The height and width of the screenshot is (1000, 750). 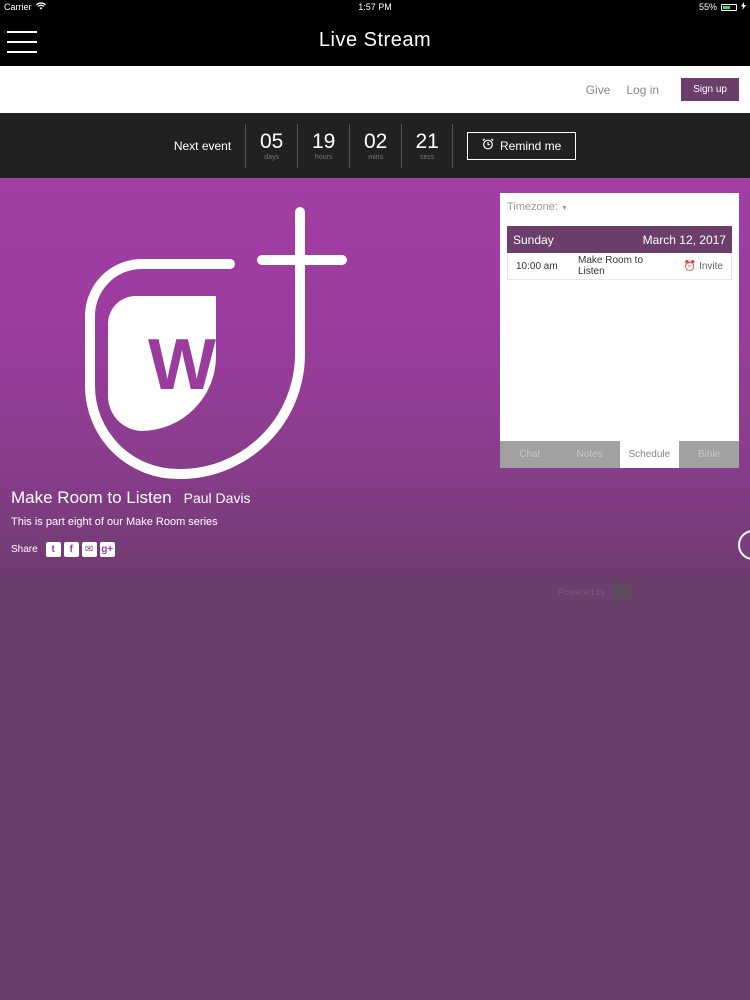 I want to click on login-link: Log in, so click(x=642, y=90).